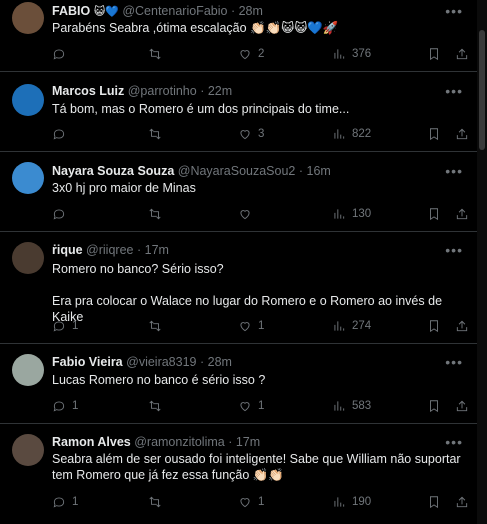  I want to click on like-count: 2, so click(261, 54).